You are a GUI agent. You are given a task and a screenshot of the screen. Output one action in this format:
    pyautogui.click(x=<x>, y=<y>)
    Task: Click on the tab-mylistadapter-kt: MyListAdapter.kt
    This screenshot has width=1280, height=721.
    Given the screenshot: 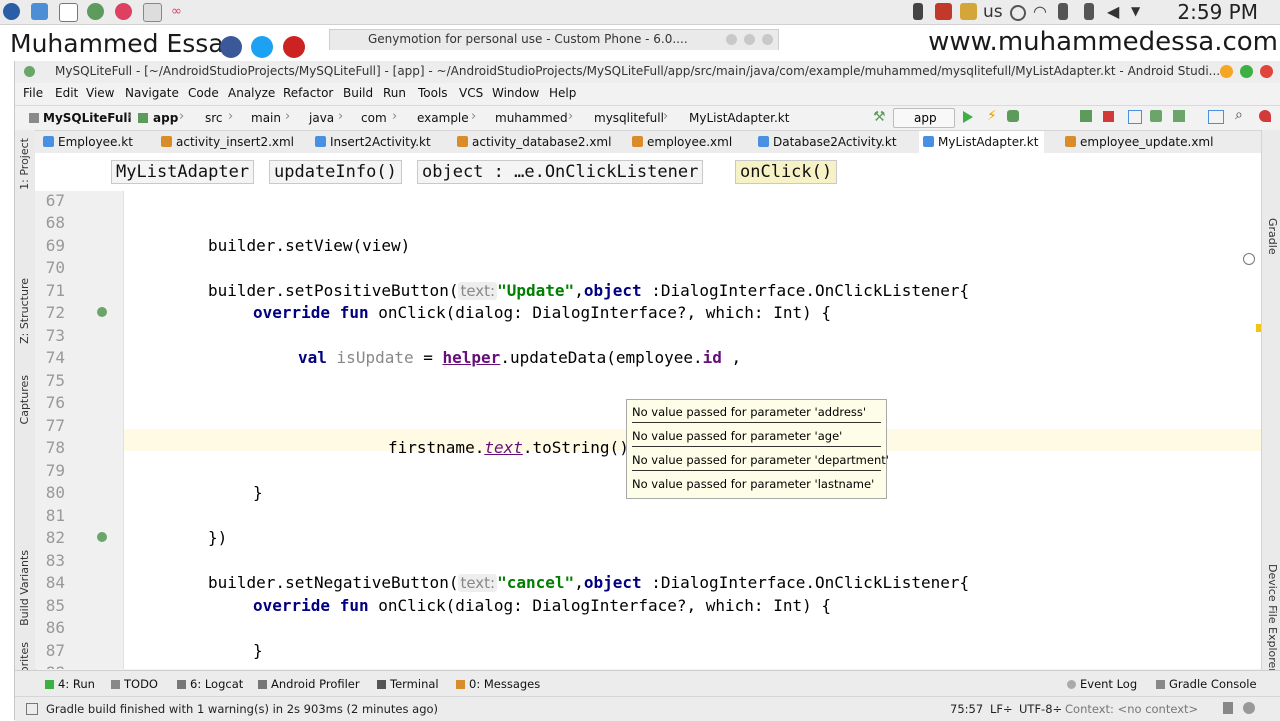 What is the action you would take?
    pyautogui.click(x=982, y=143)
    